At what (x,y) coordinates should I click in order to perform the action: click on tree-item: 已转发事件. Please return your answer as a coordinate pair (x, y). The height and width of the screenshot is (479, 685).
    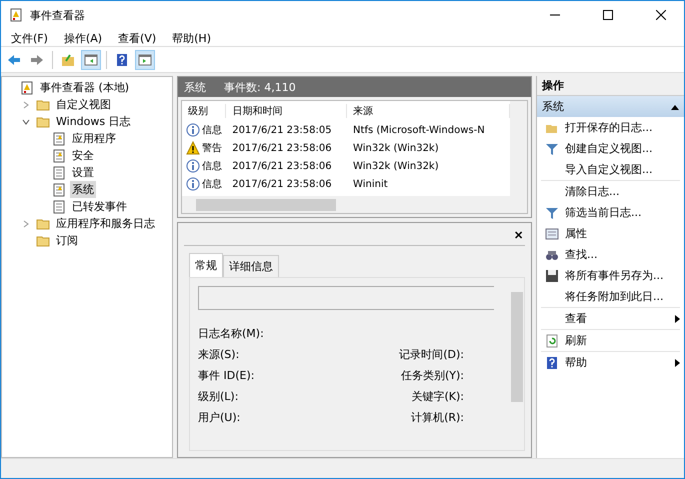
    Looking at the image, I should click on (99, 206).